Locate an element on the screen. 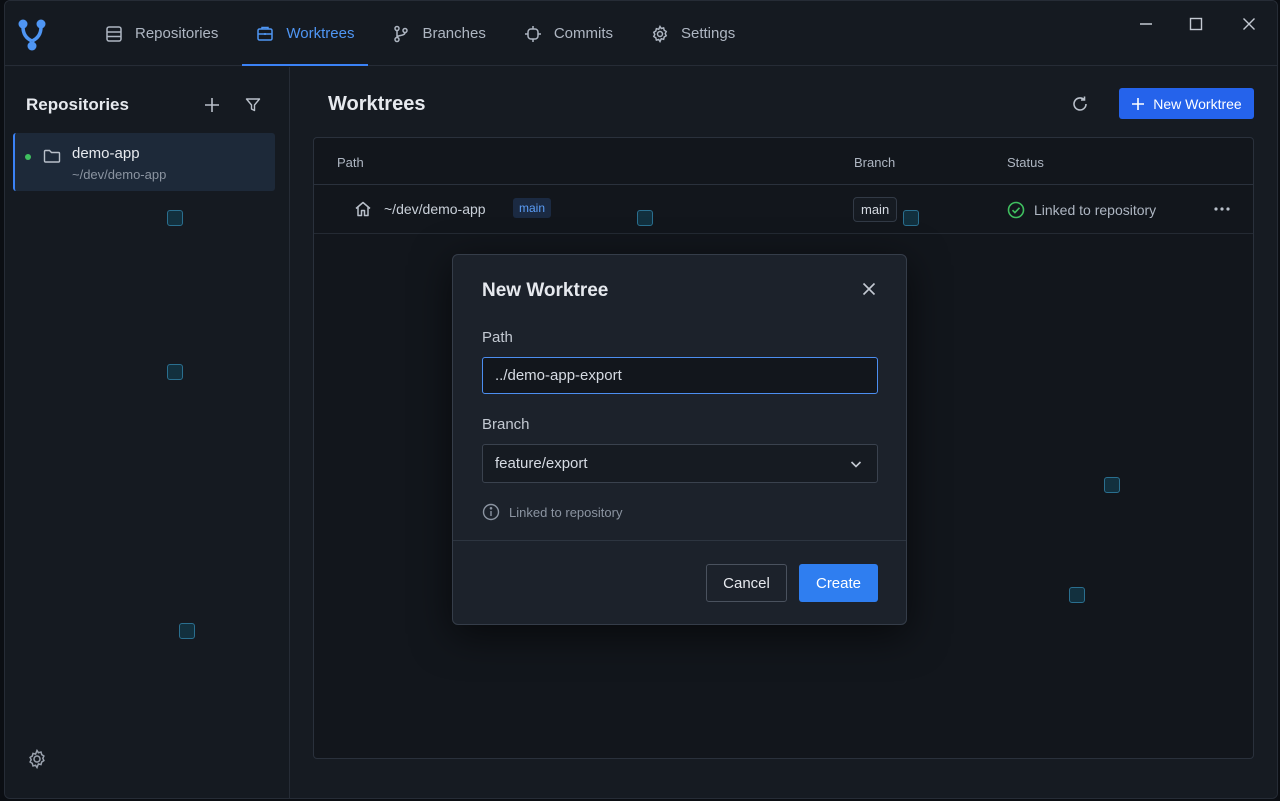 The image size is (1280, 801). tab-repositories: Repositories is located at coordinates (161, 33).